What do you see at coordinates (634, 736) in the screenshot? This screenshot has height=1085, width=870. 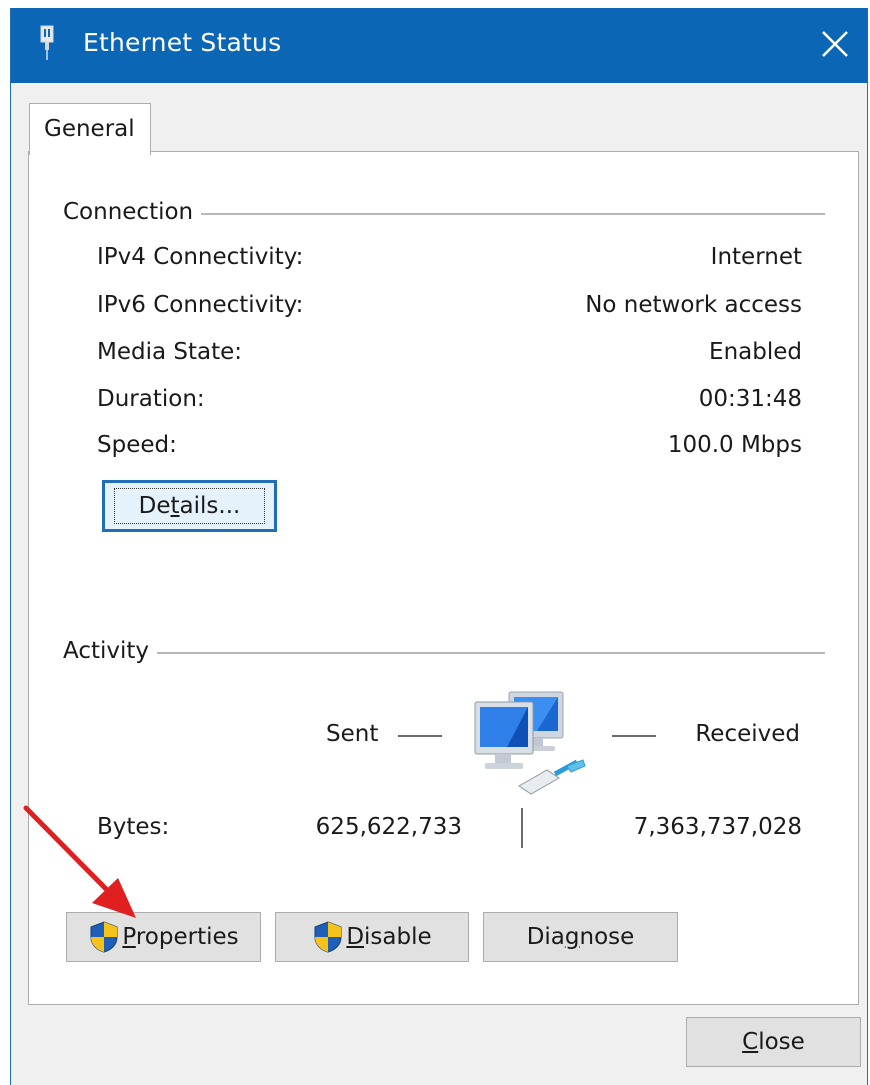 I see `received-dash` at bounding box center [634, 736].